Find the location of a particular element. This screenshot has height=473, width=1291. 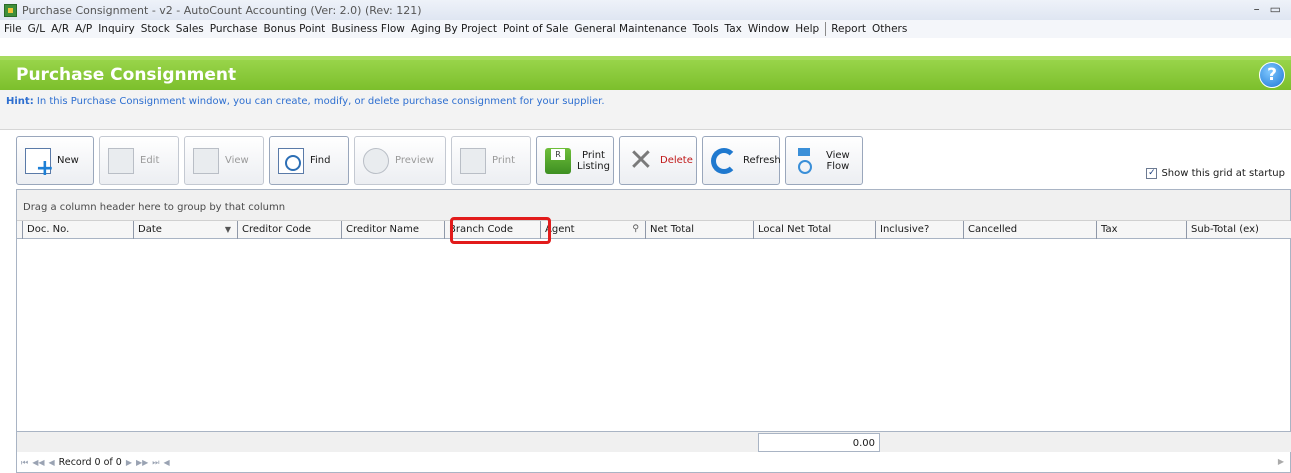

edit-button: Edit is located at coordinates (139, 160).